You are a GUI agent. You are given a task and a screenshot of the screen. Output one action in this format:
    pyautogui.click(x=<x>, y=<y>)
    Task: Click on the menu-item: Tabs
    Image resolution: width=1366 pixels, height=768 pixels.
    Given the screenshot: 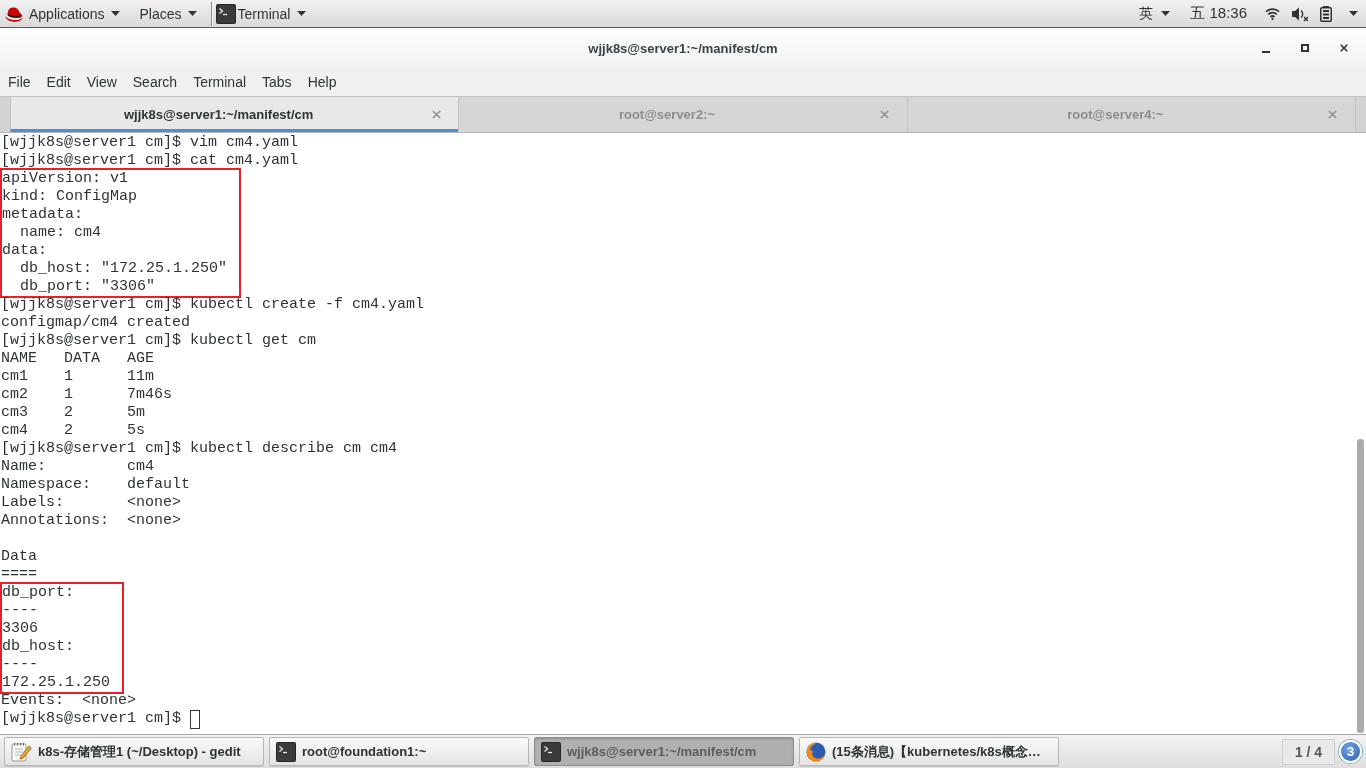 What is the action you would take?
    pyautogui.click(x=277, y=82)
    